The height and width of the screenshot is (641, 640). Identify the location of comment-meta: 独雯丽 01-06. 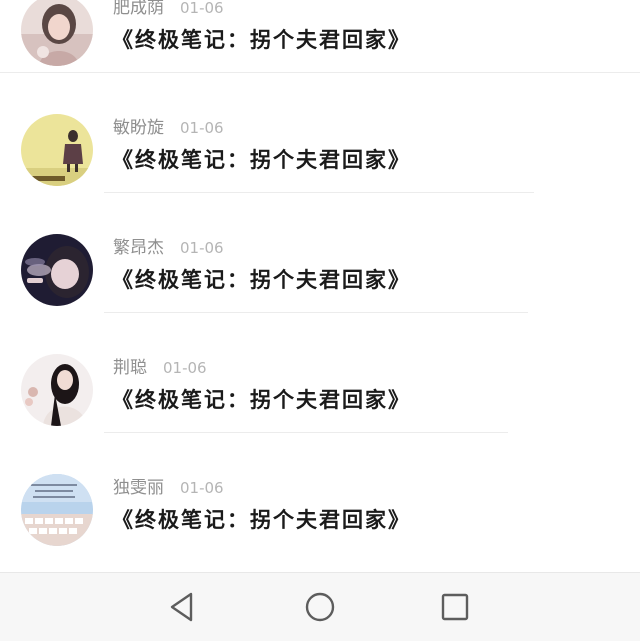
(168, 488).